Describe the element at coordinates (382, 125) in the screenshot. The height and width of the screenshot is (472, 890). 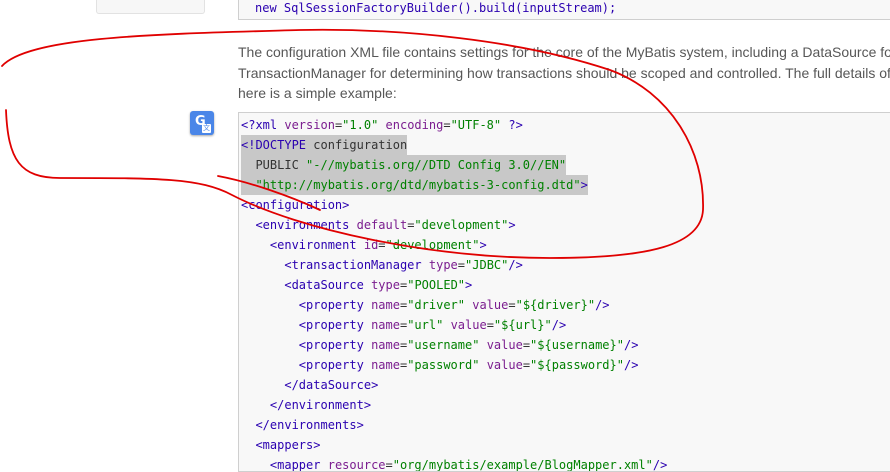
I see `code-line: <?xml version="1.0" encoding="UTF-8" ?>` at that location.